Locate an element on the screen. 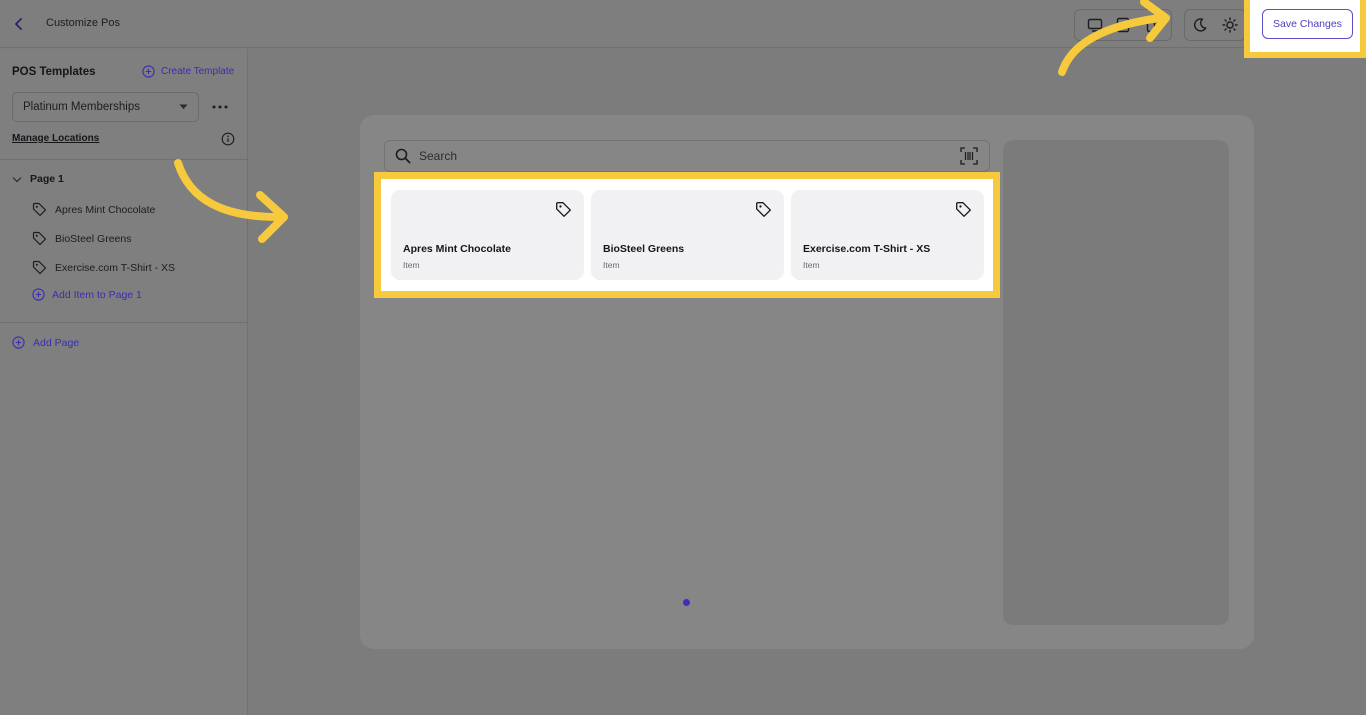 The height and width of the screenshot is (715, 1366). barcode-icon is located at coordinates (969, 156).